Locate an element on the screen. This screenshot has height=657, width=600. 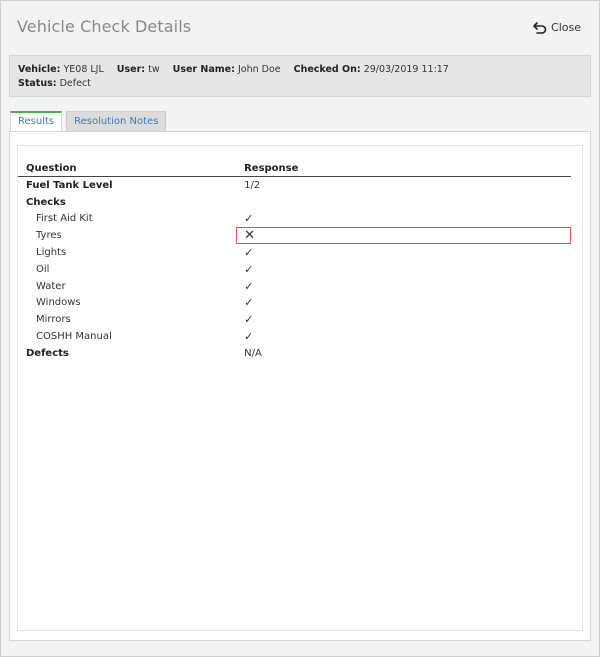
question-cell: Tyres is located at coordinates (49, 236).